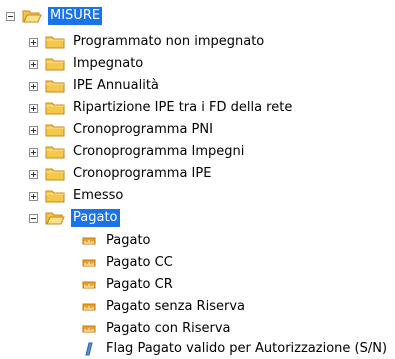 The height and width of the screenshot is (359, 395). Describe the element at coordinates (139, 284) in the screenshot. I see `tree-leaf-label: Pagato CR` at that location.